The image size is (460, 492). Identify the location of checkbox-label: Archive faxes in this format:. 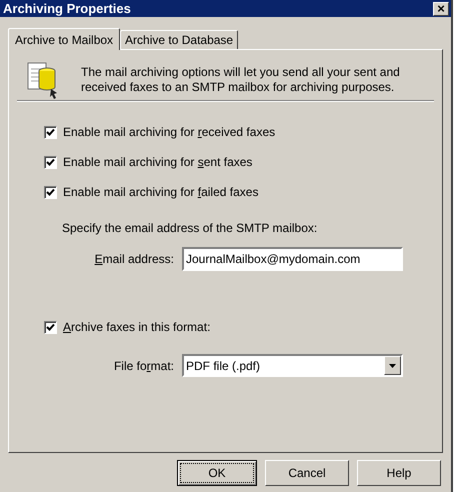
(136, 327).